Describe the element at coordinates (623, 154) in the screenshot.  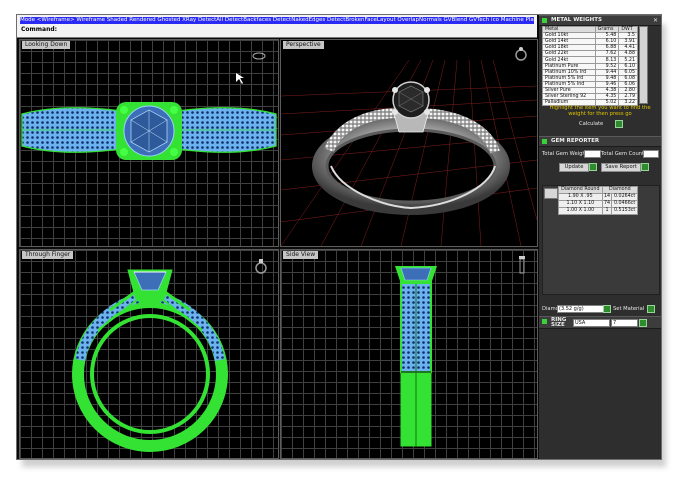
I see `total-gem-count-label: Total Gem Count` at that location.